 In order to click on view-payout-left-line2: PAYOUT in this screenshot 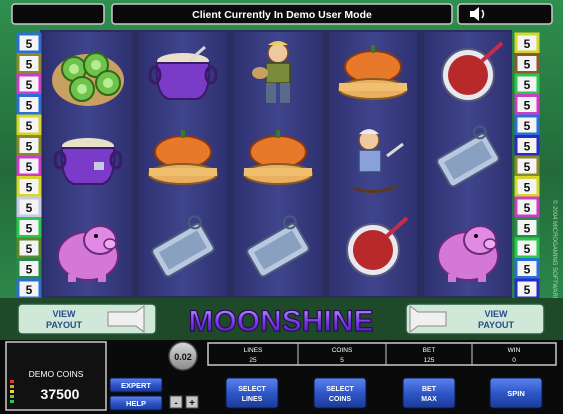, I will do `click(64, 325)`.